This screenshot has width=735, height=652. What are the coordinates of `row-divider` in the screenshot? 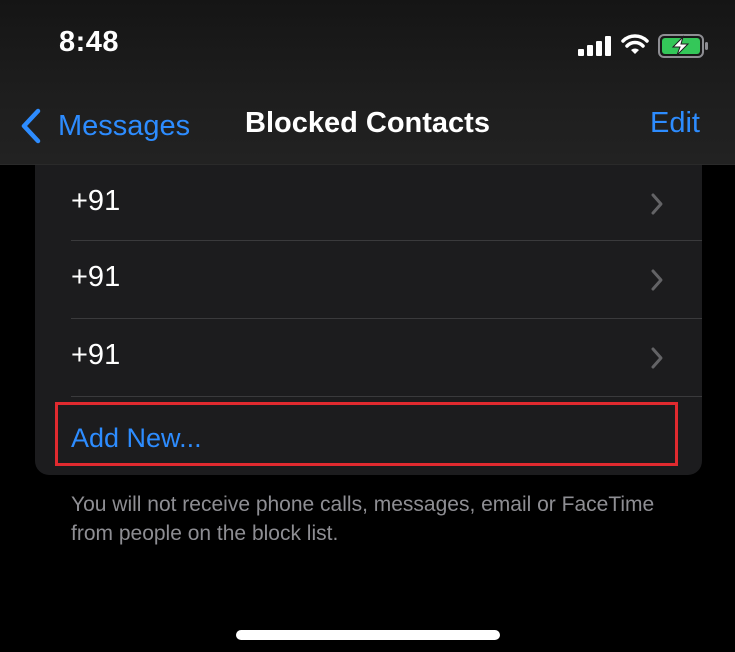 It's located at (386, 396).